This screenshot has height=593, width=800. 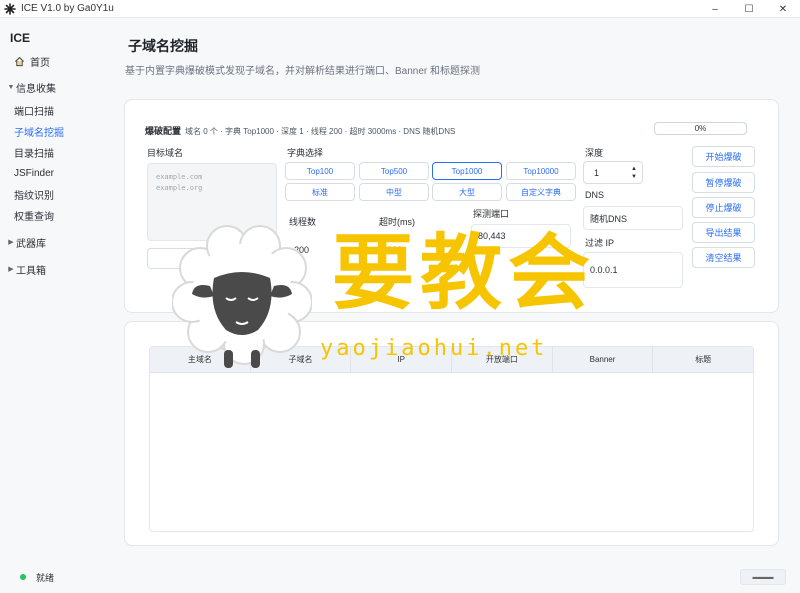 I want to click on dict-medium-button: 中型, so click(x=394, y=192).